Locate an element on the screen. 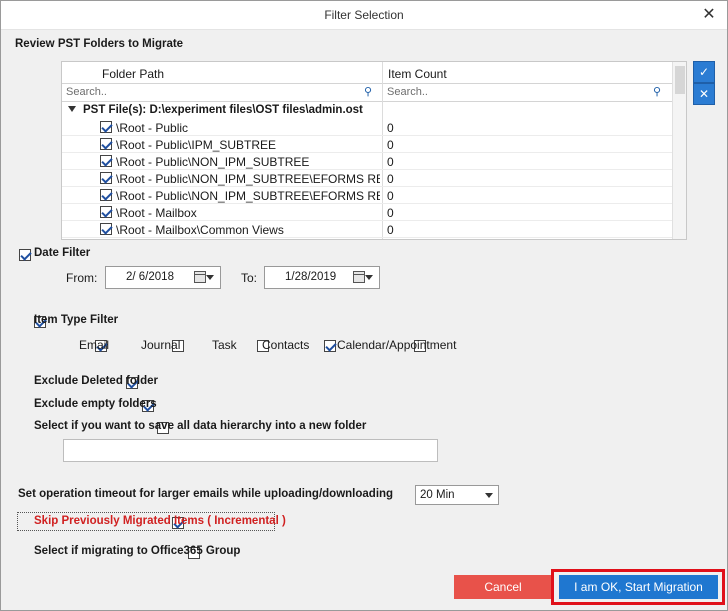 The height and width of the screenshot is (611, 728). chevron-down-icon is located at coordinates (489, 495).